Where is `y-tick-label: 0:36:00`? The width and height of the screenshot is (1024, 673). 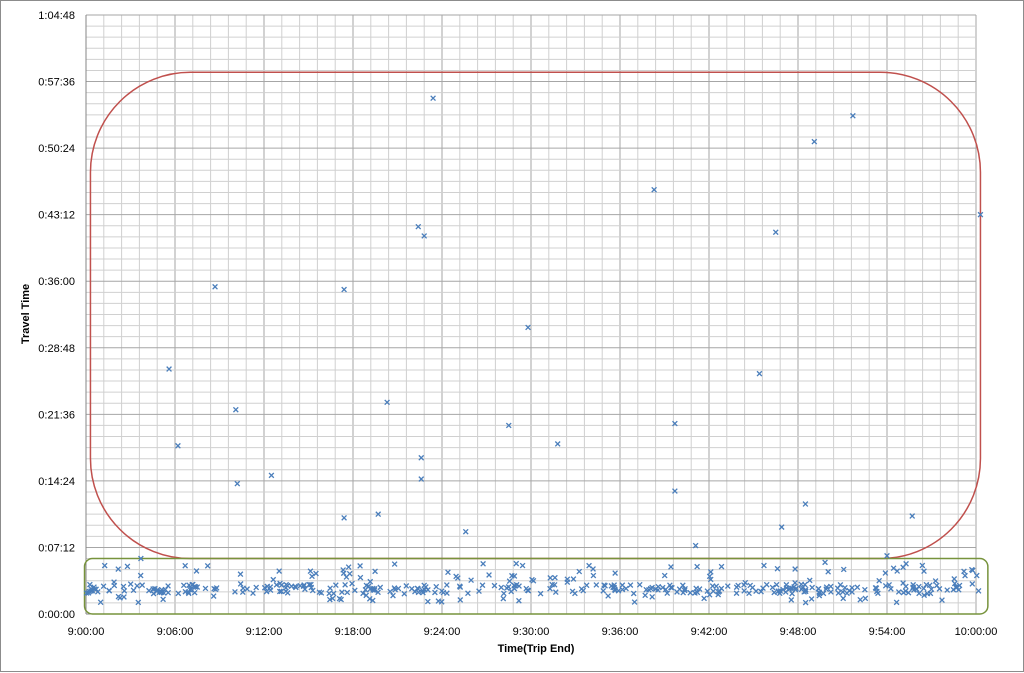 y-tick-label: 0:36:00 is located at coordinates (56, 282).